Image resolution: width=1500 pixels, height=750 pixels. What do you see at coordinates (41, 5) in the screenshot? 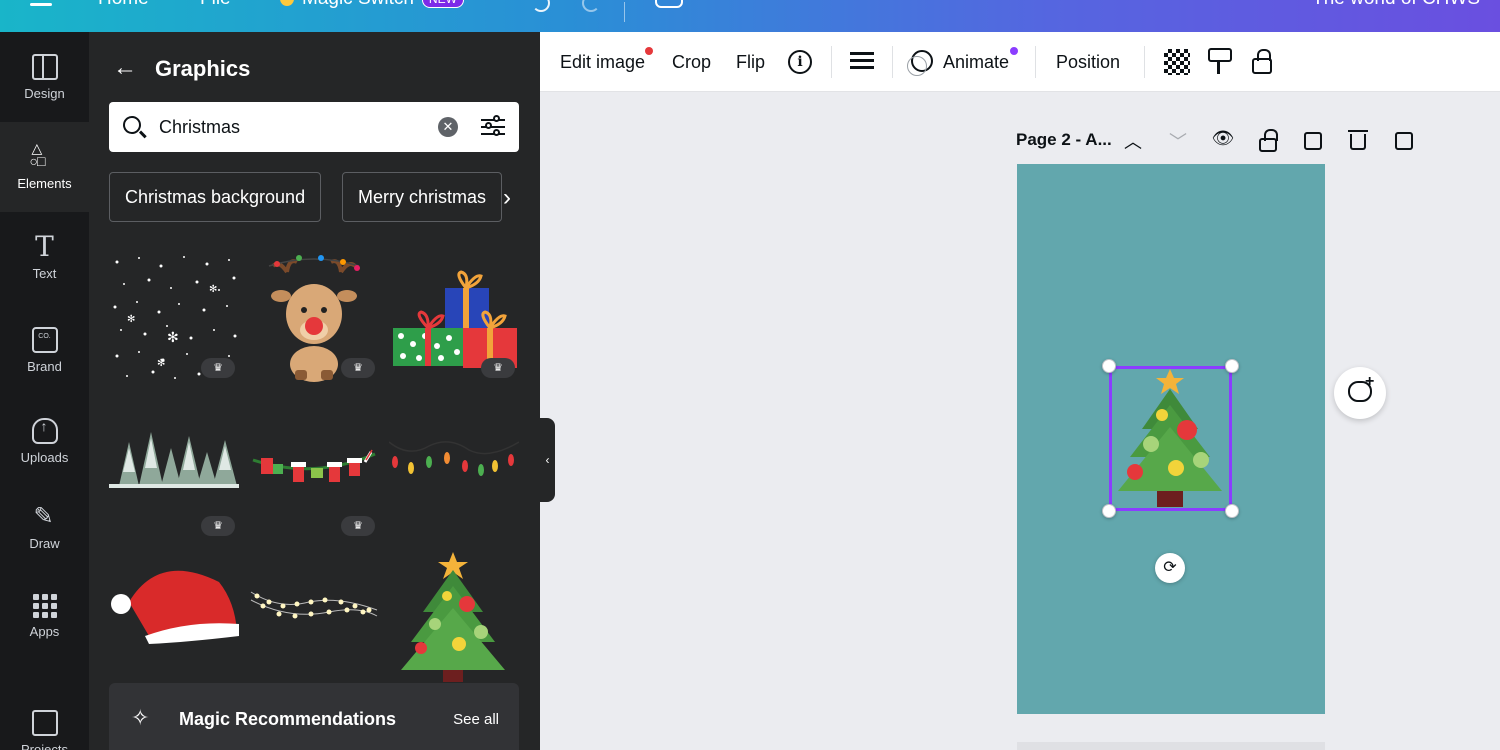
I see `menu-icon` at bounding box center [41, 5].